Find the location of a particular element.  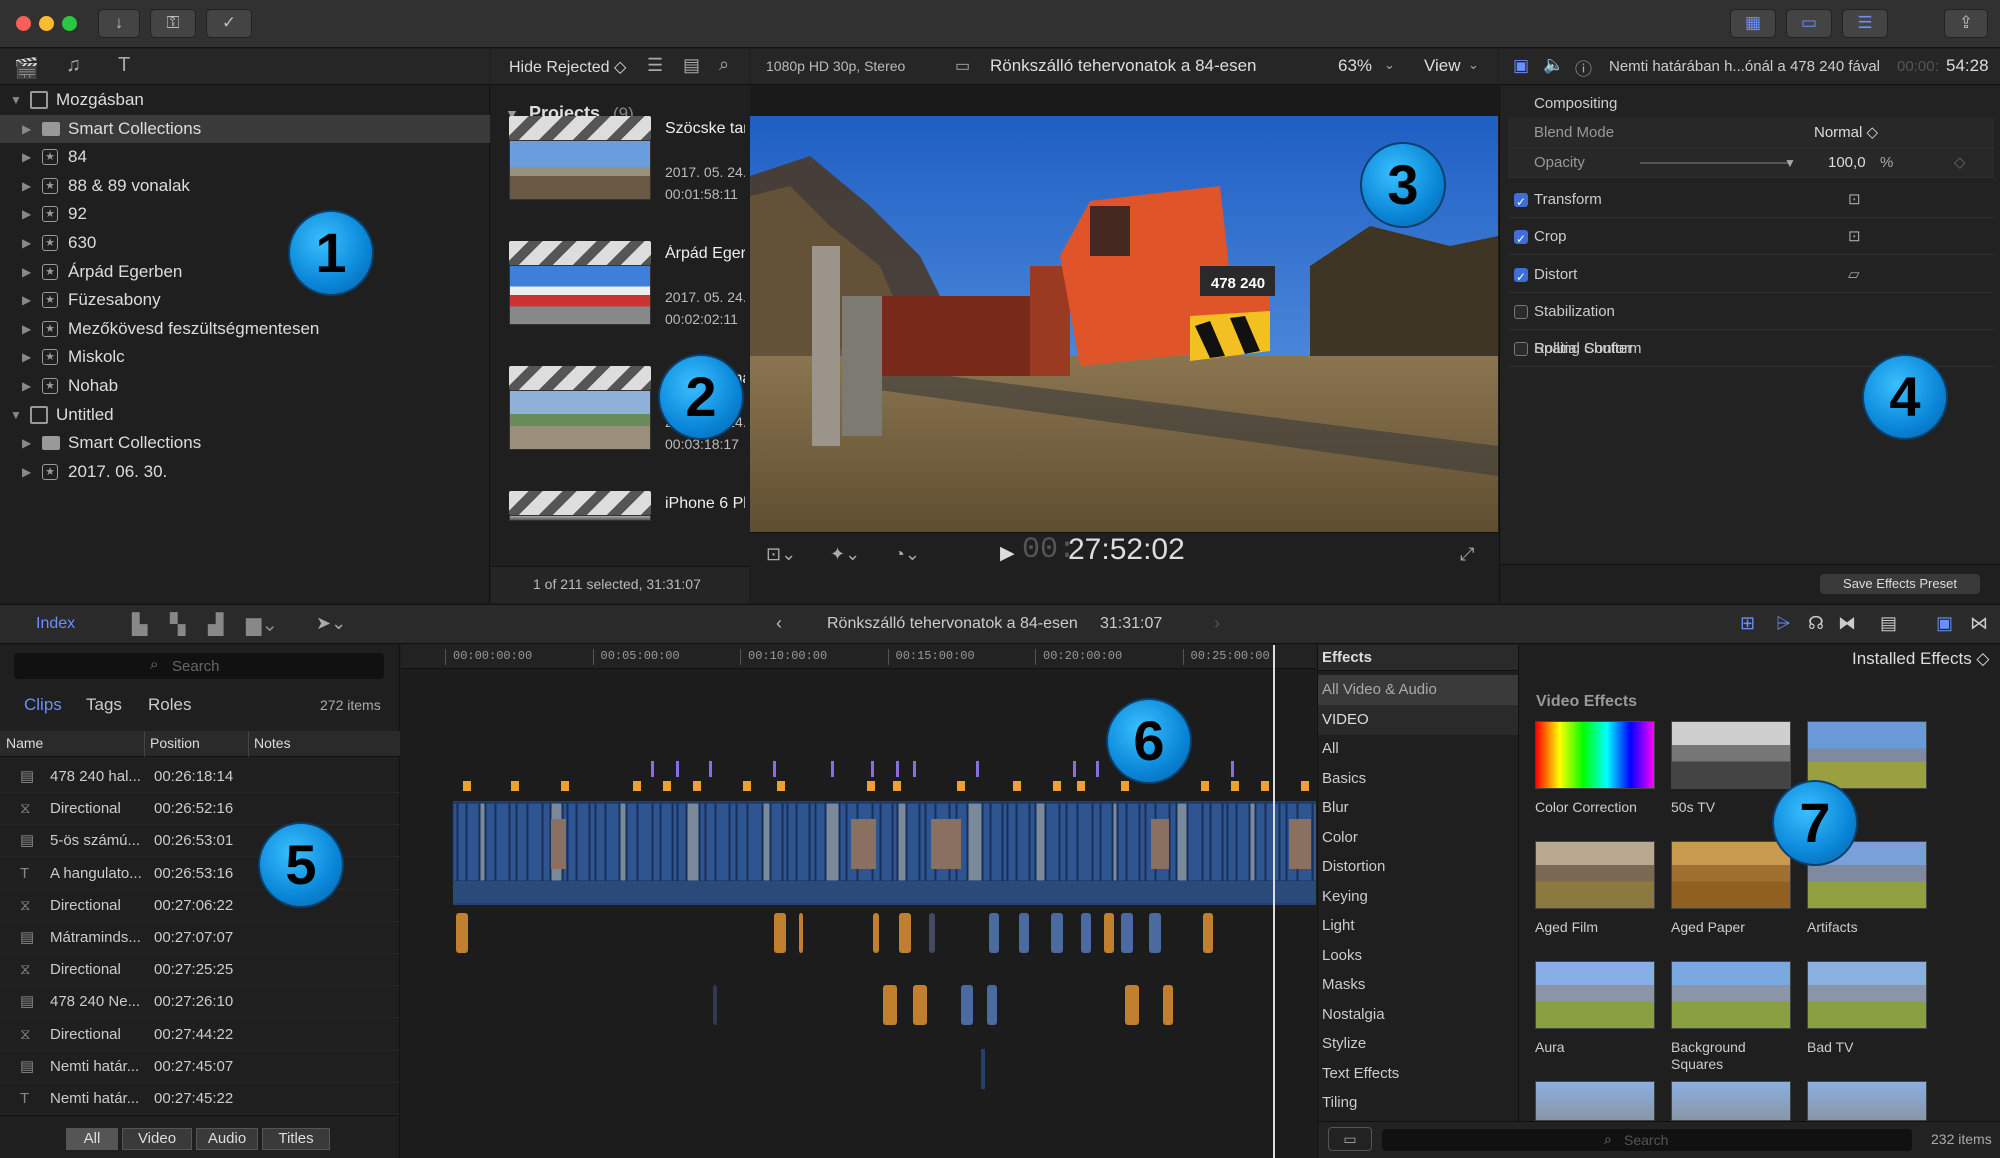

insert-edit-icon: ▚ is located at coordinates (177, 624).